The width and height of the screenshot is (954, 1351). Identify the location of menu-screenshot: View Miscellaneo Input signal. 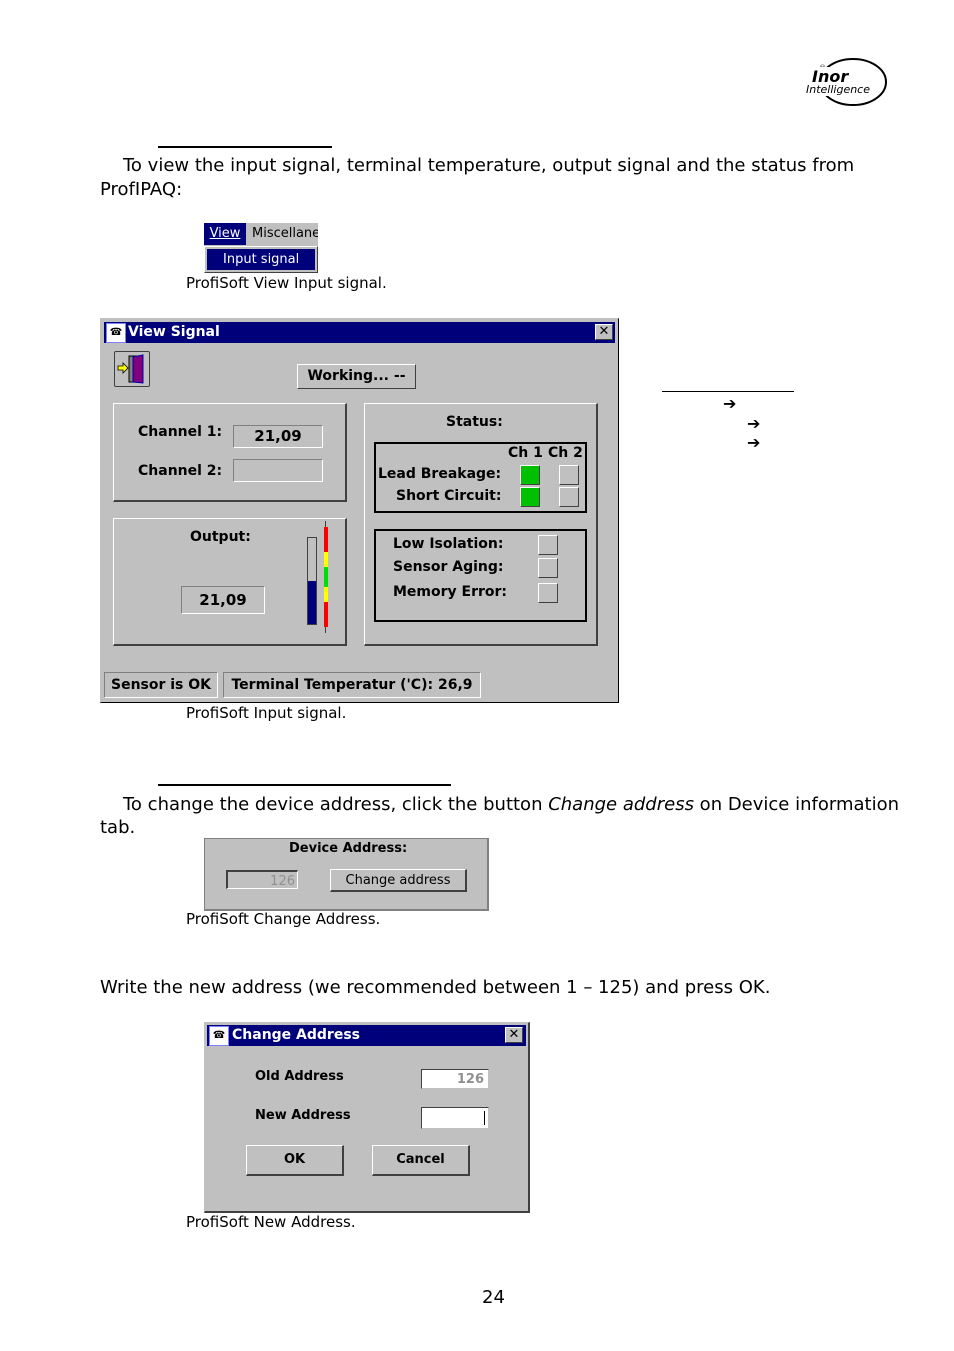
(261, 248).